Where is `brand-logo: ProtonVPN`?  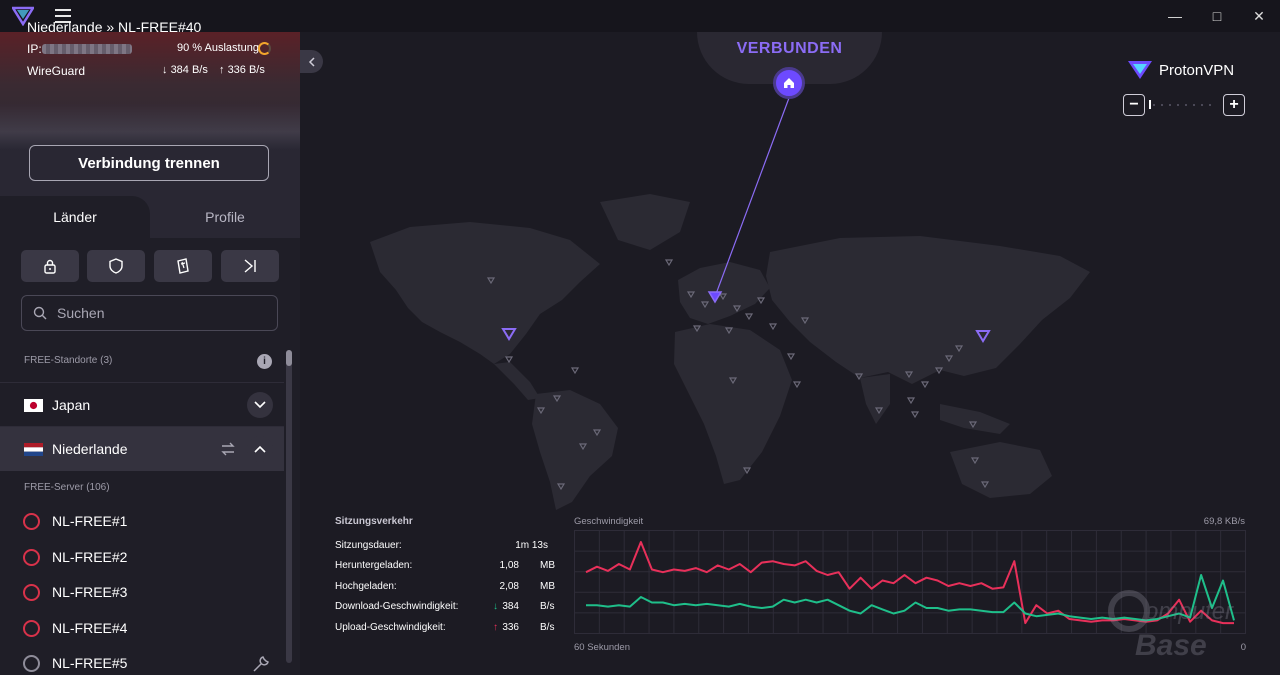 brand-logo: ProtonVPN is located at coordinates (1180, 70).